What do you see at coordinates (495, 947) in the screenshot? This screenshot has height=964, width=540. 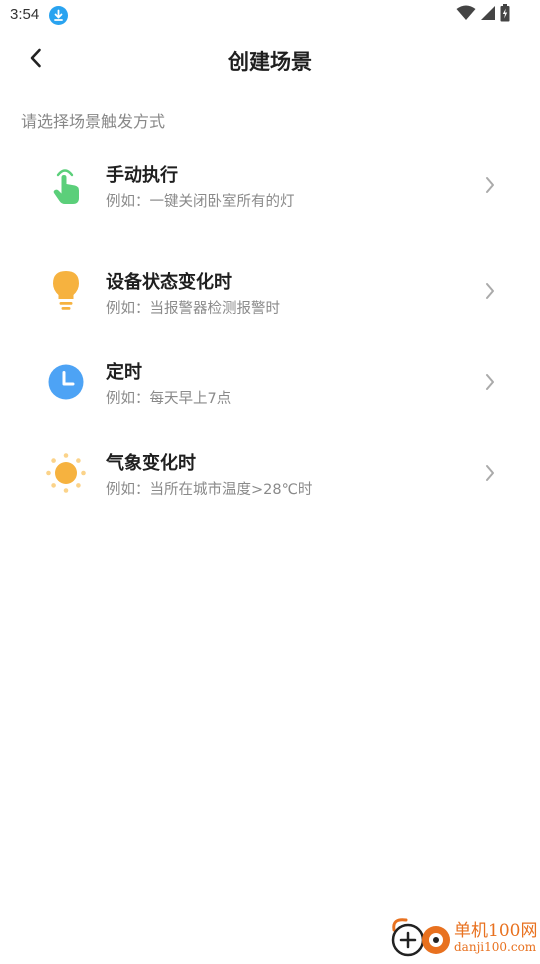 I see `watermark-url: danji100.com` at bounding box center [495, 947].